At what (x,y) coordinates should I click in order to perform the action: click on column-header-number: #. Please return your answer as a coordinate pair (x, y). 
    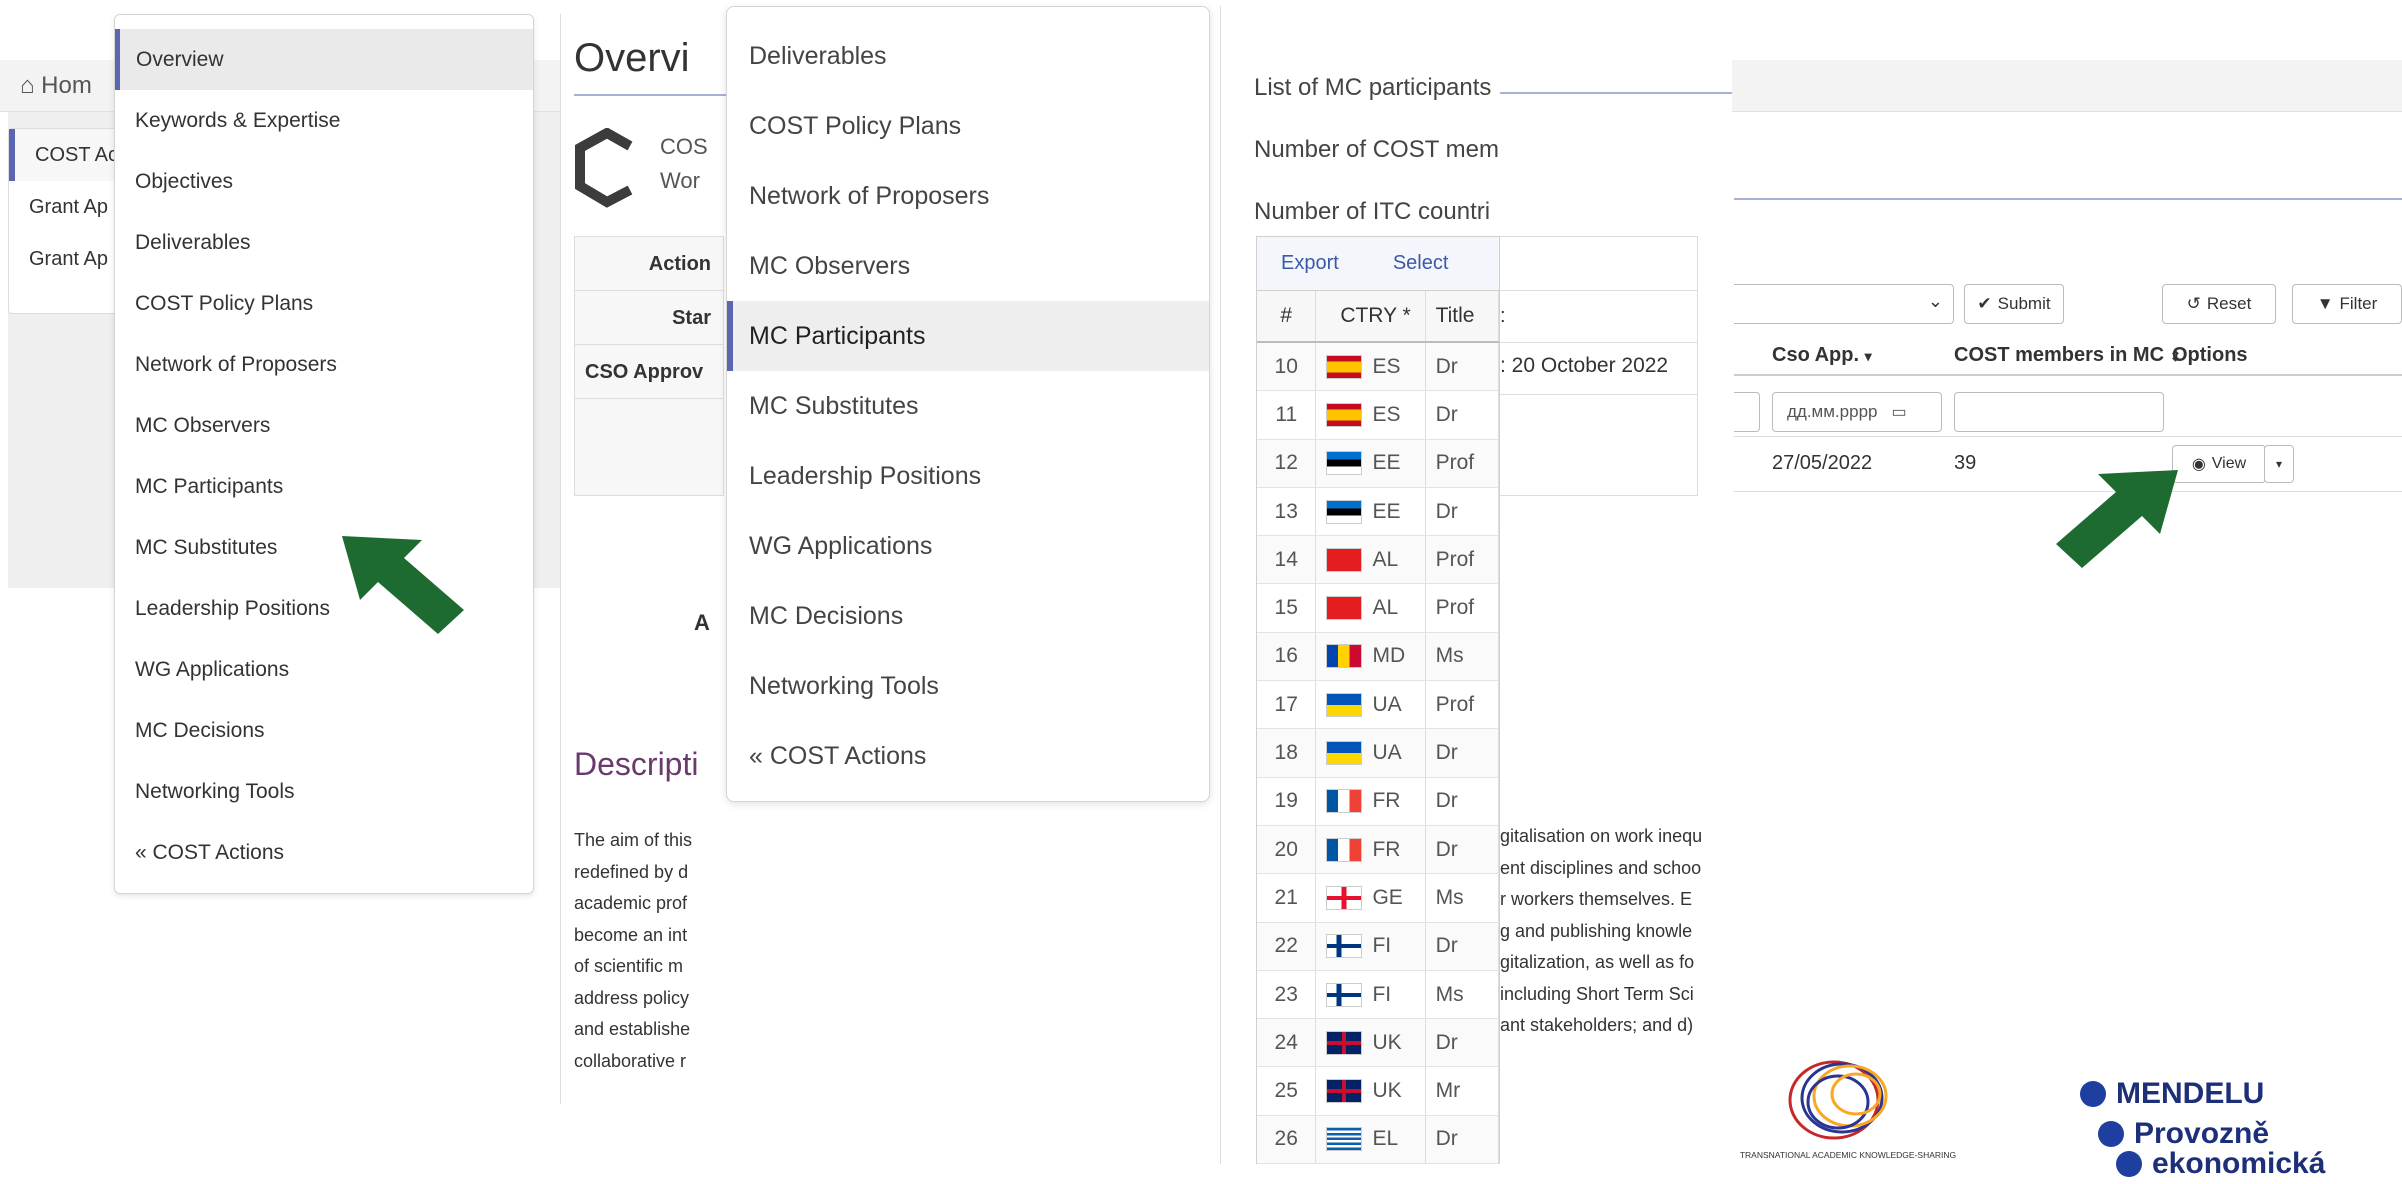
    Looking at the image, I should click on (1287, 316).